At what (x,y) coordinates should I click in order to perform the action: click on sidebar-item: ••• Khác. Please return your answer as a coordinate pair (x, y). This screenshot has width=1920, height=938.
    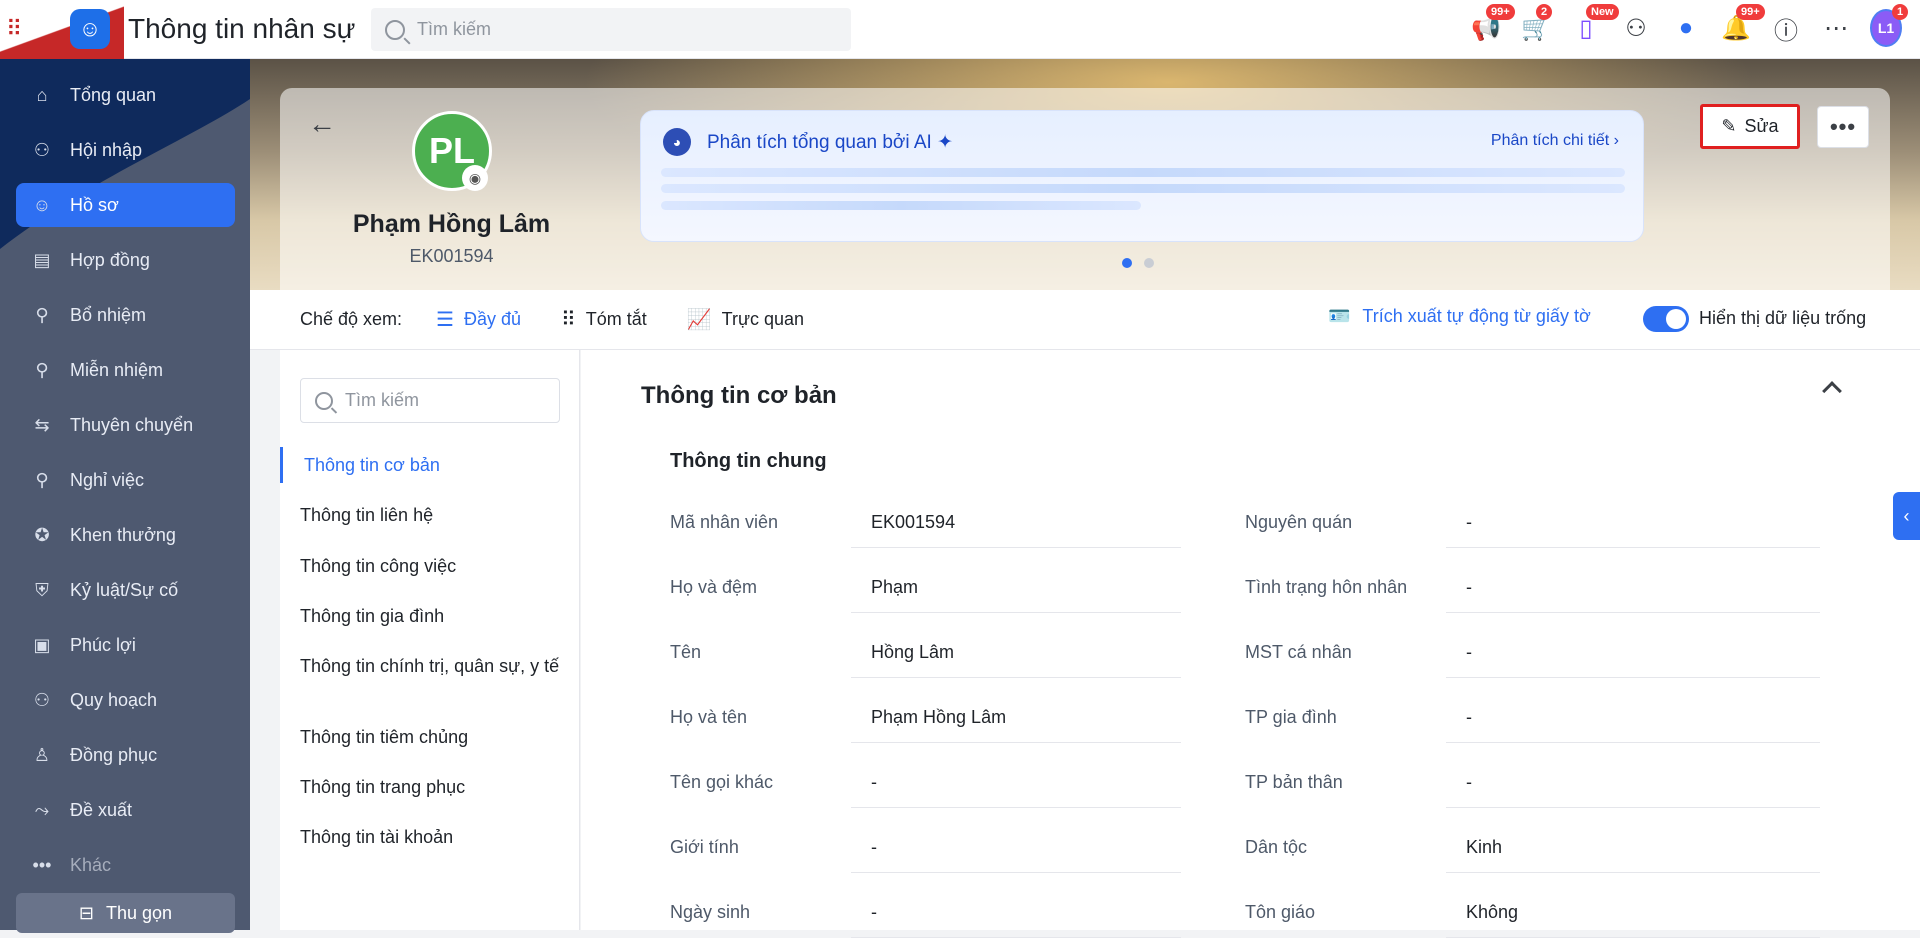
    Looking at the image, I should click on (125, 865).